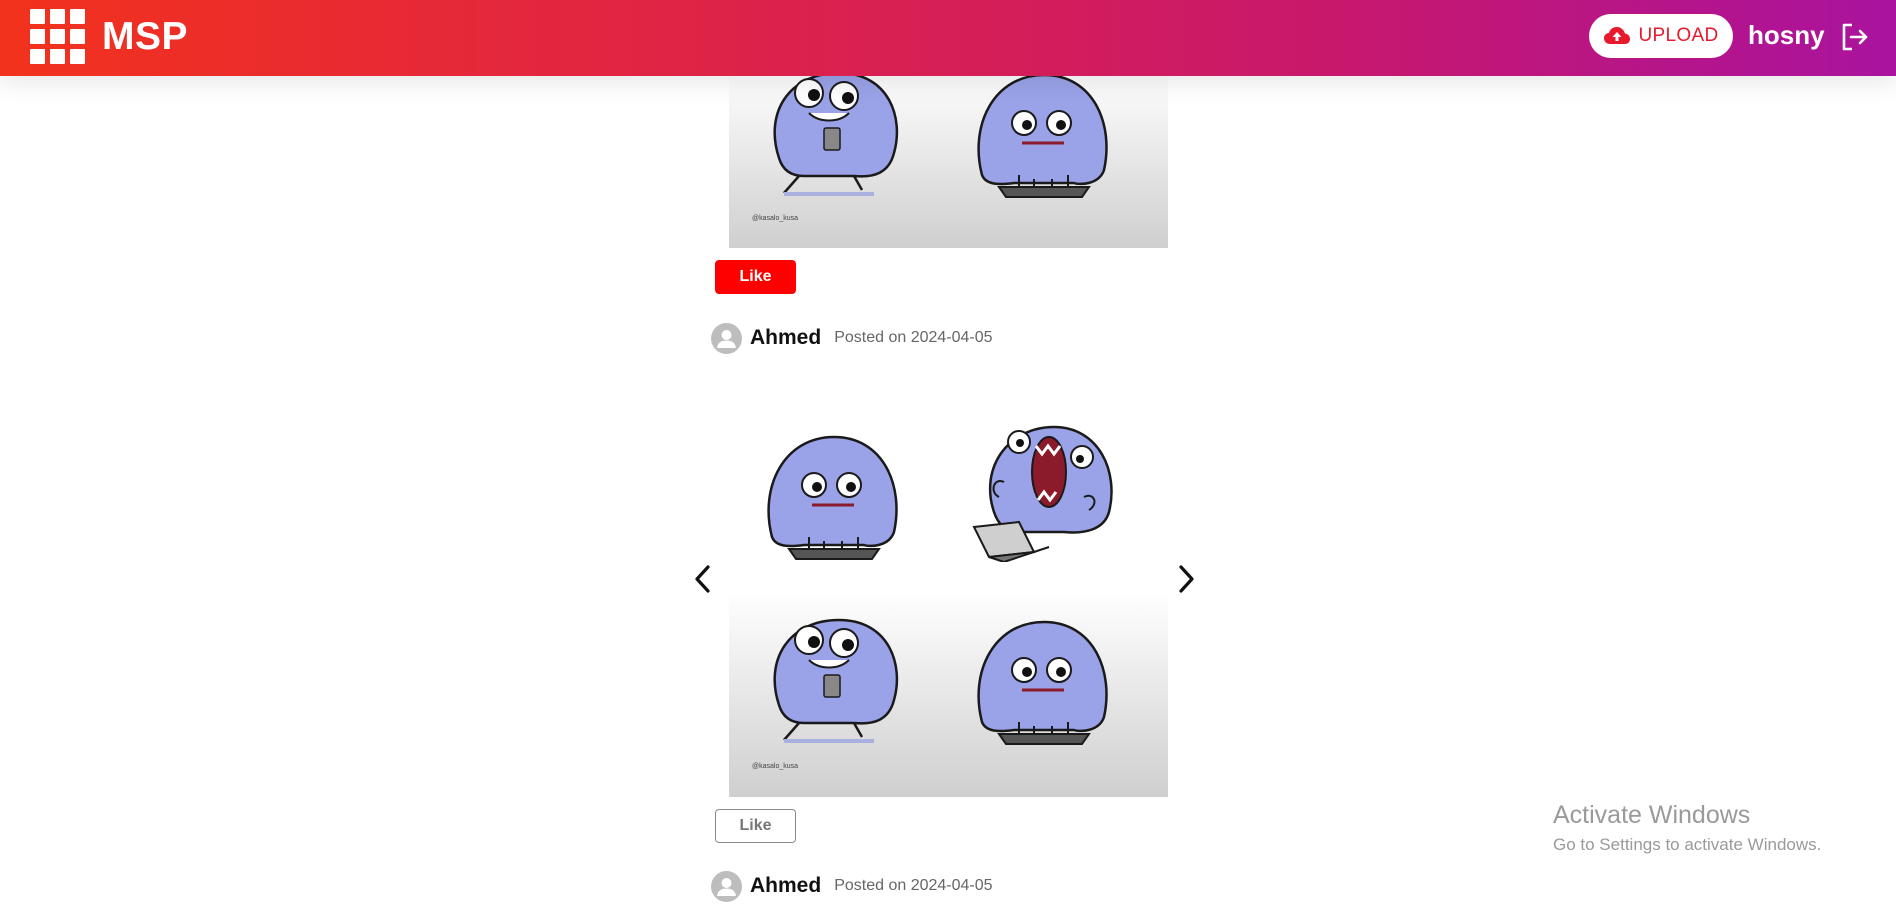 This screenshot has width=1896, height=905. What do you see at coordinates (1687, 844) in the screenshot?
I see `watermark-subtitle: Go to Settings to activate Windows.` at bounding box center [1687, 844].